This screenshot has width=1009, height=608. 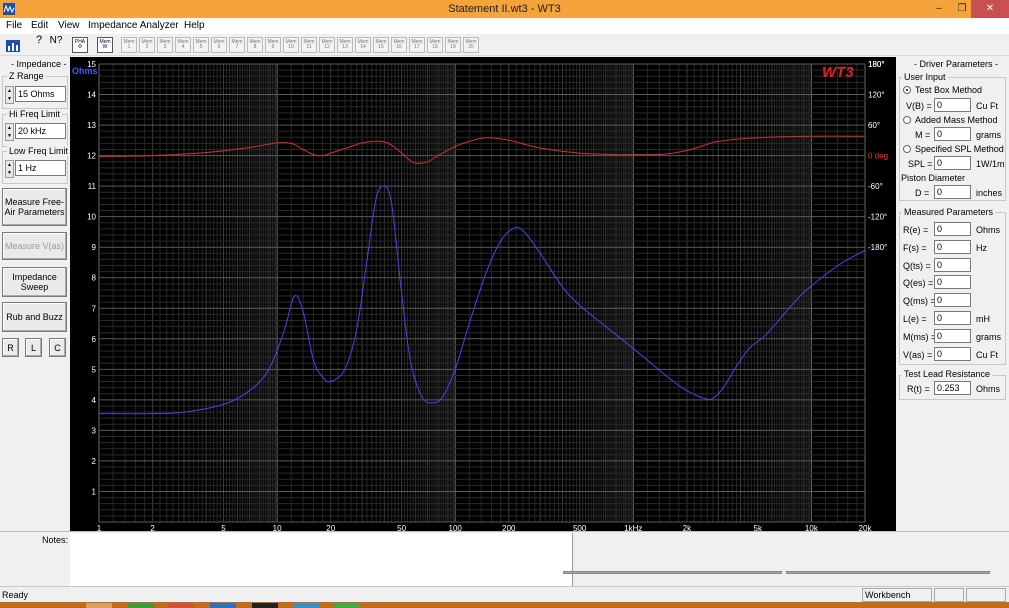 What do you see at coordinates (878, 156) in the screenshot?
I see `y2-tick-label: 0 deg` at bounding box center [878, 156].